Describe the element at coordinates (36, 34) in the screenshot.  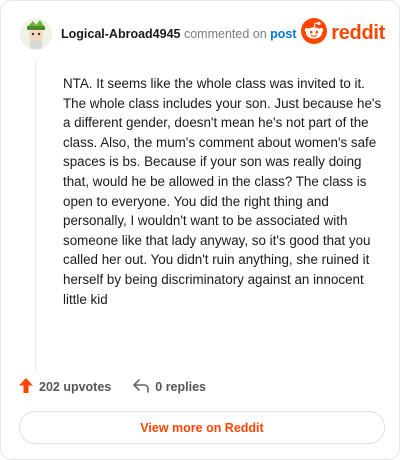
I see `user-avatar` at that location.